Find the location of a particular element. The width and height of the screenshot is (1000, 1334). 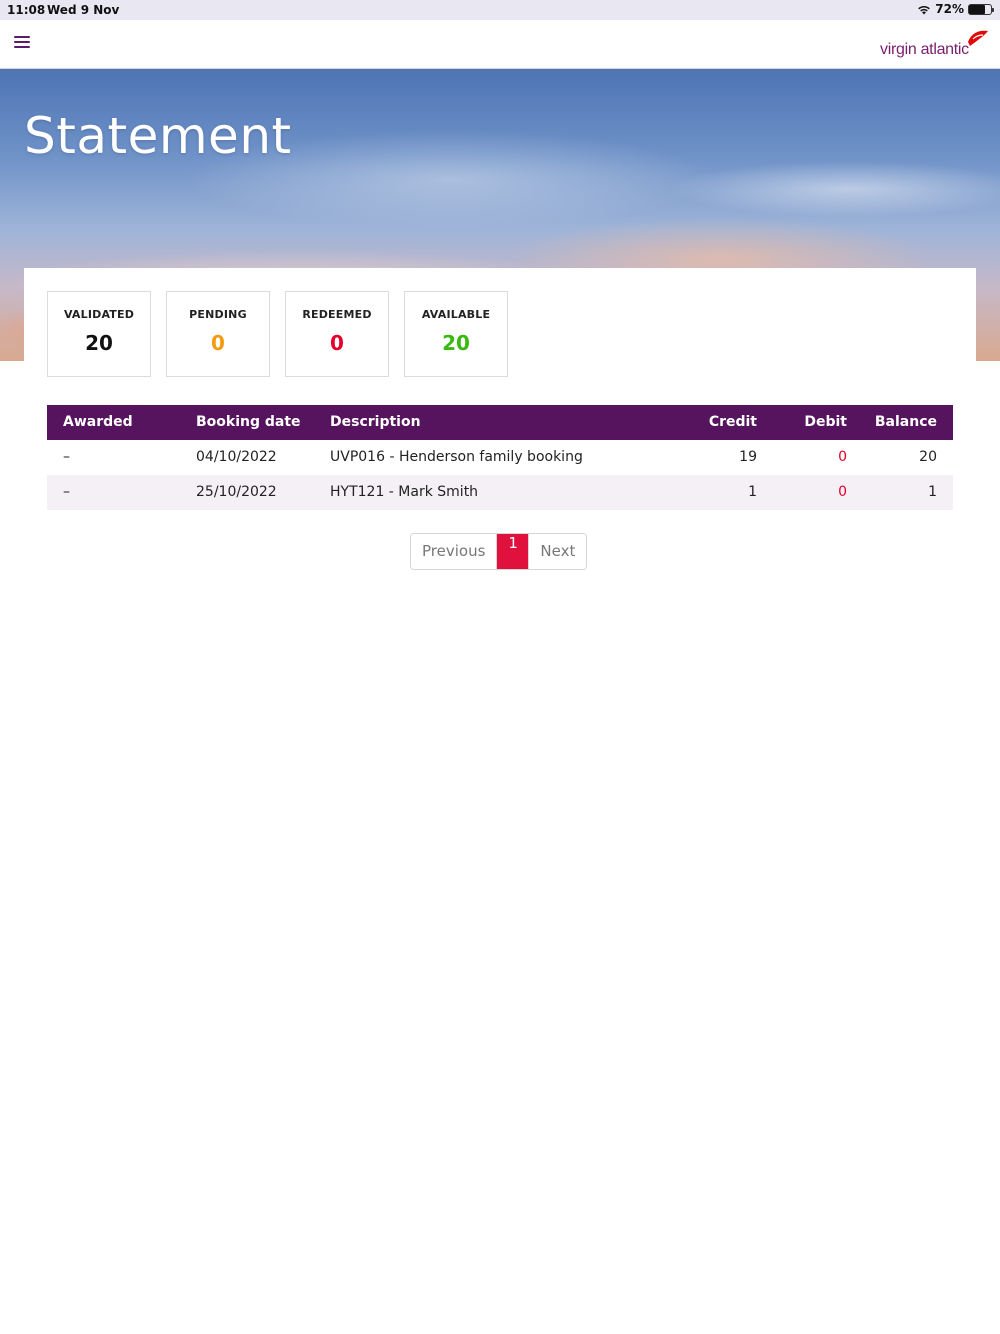

page-1-button: 1 is located at coordinates (513, 551).